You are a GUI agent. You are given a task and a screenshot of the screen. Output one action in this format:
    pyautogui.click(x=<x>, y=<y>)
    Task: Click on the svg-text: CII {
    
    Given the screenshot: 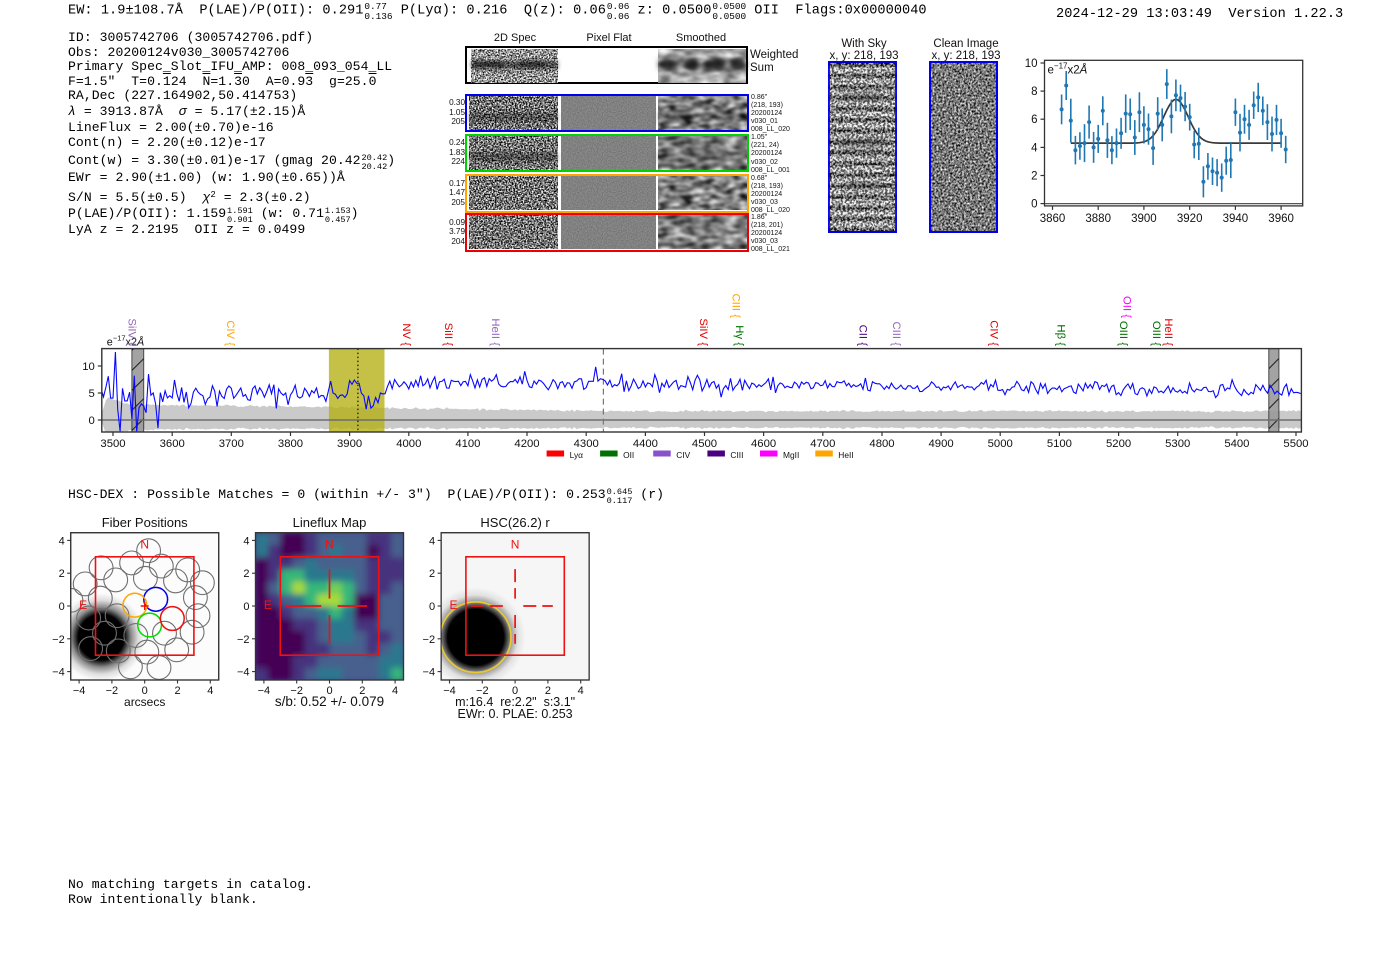 What is the action you would take?
    pyautogui.click(x=862, y=336)
    